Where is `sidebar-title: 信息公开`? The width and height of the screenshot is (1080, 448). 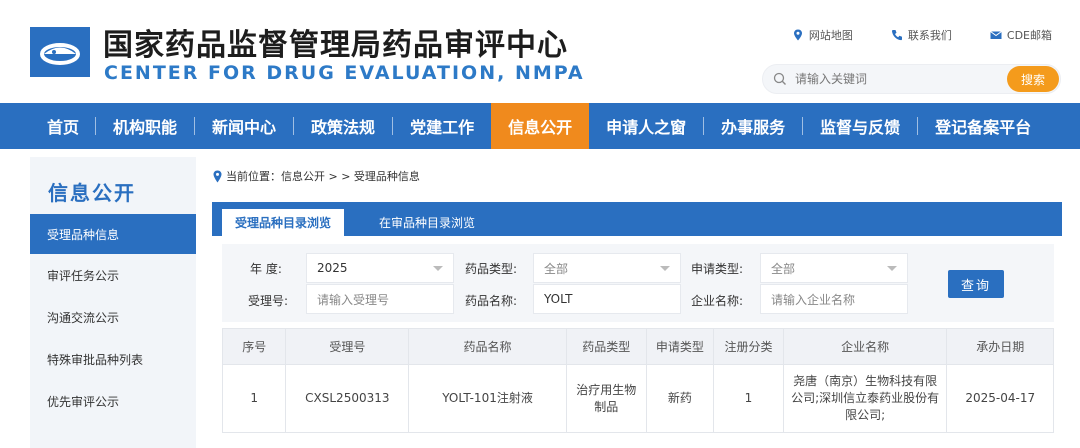
sidebar-title: 信息公开 is located at coordinates (92, 193).